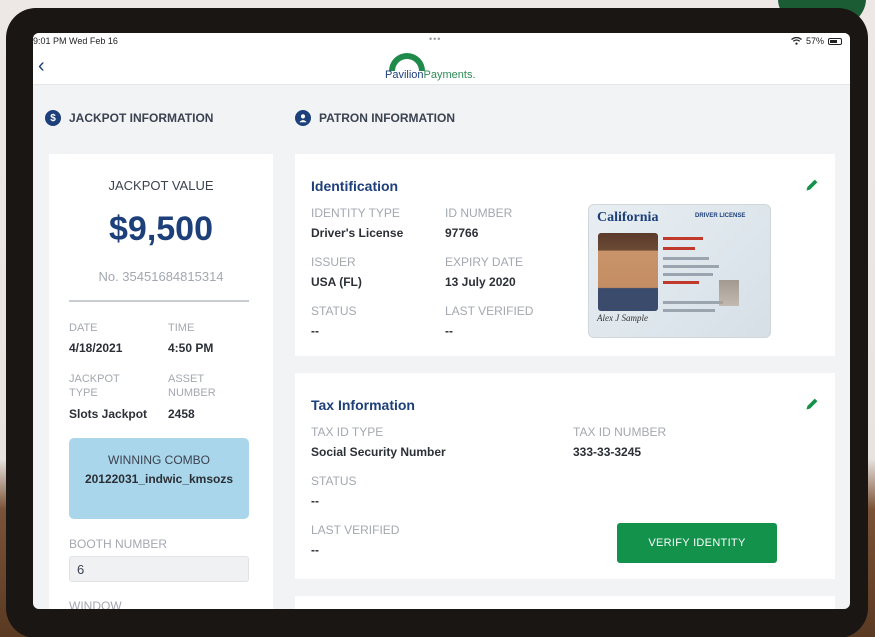 Image resolution: width=875 pixels, height=637 pixels. I want to click on jackpot-value: $9,500, so click(161, 229).